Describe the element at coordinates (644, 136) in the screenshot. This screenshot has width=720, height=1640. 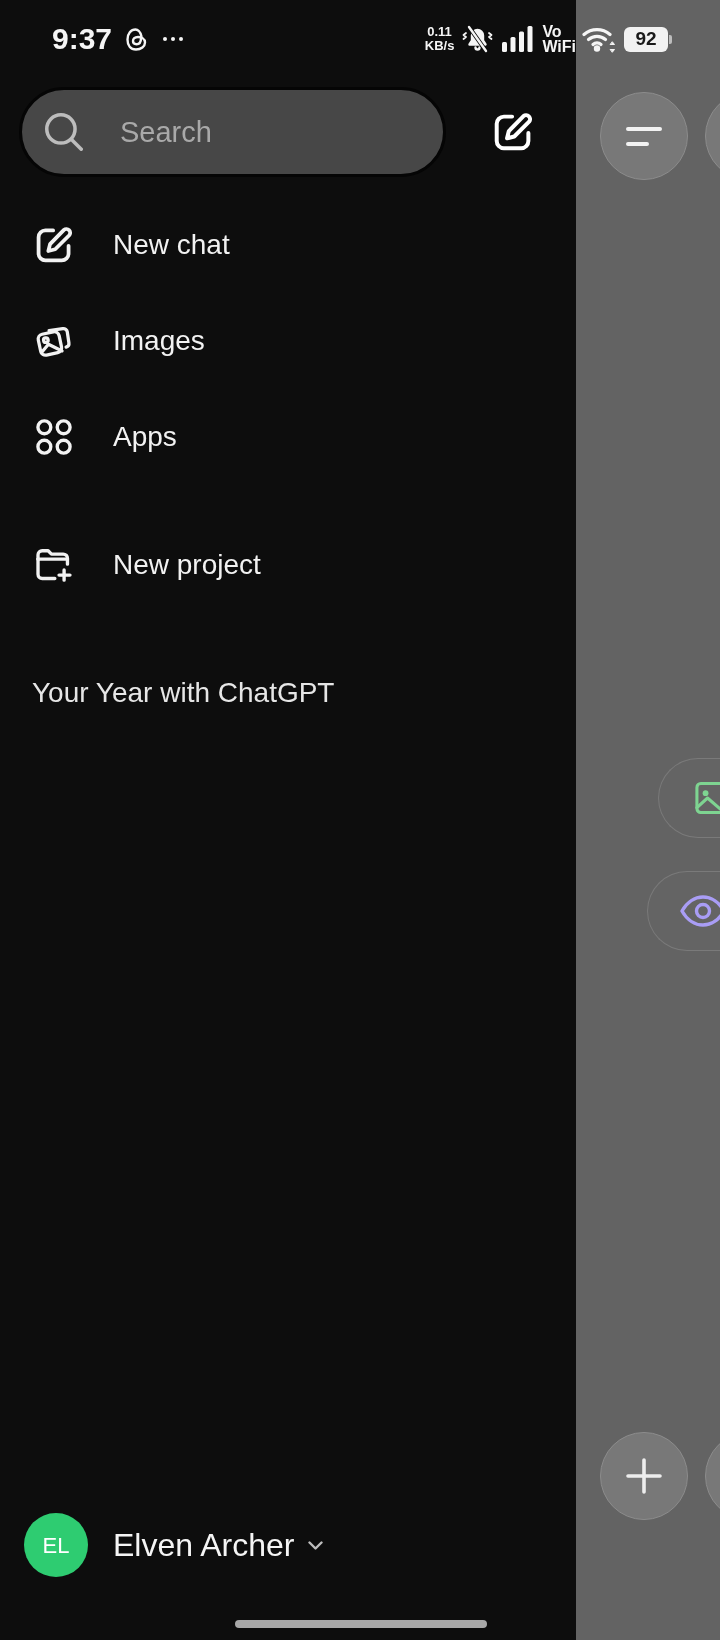
I see `menu-icon` at that location.